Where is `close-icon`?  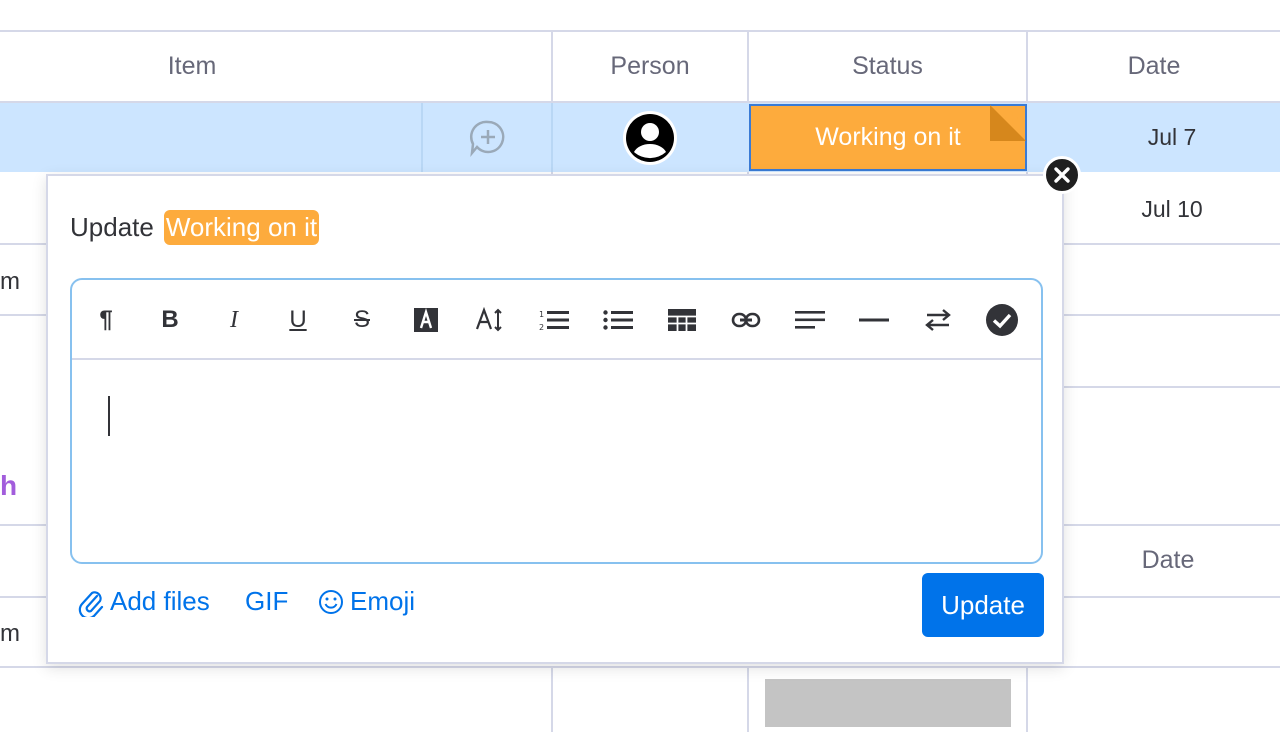
close-icon is located at coordinates (1062, 175).